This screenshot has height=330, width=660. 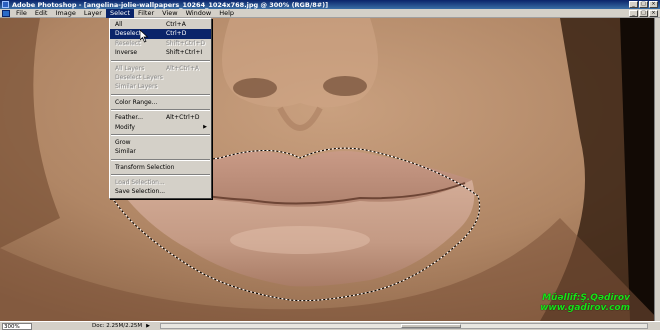 I want to click on horizontal-scrollbar, so click(x=404, y=326).